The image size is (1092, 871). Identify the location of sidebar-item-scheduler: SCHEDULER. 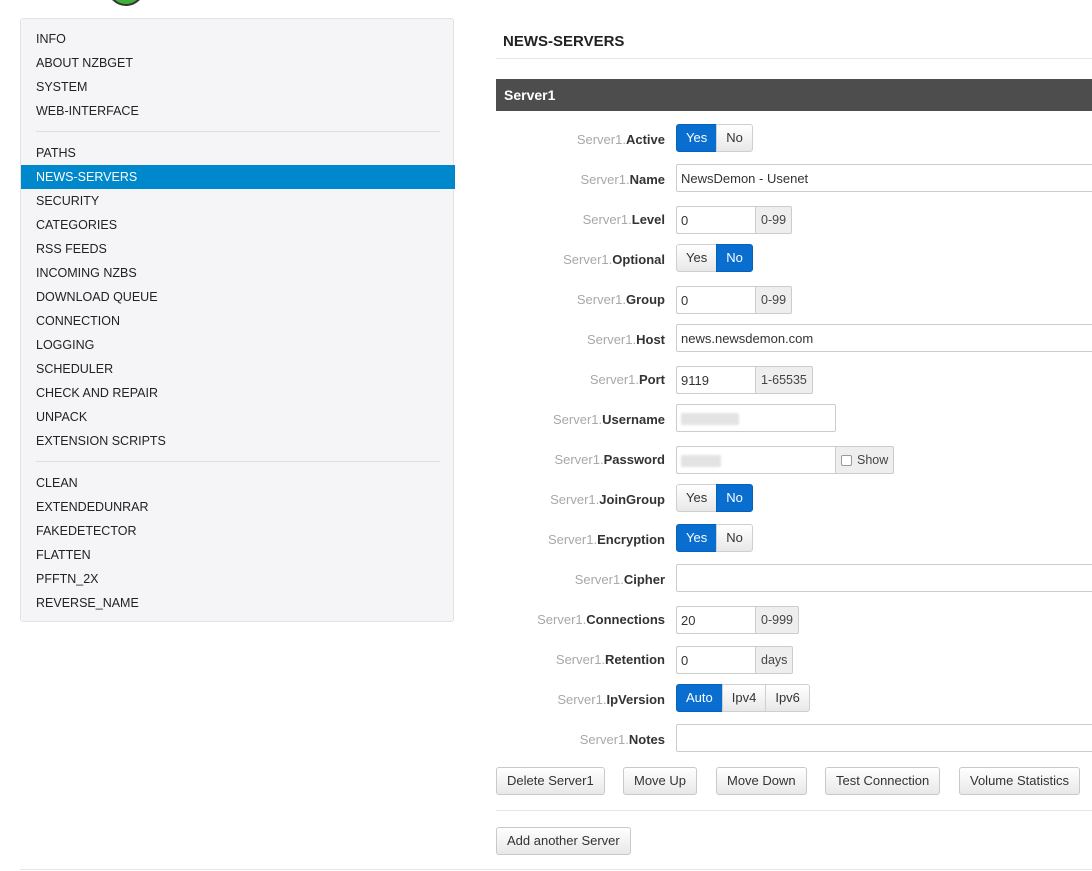
(238, 369).